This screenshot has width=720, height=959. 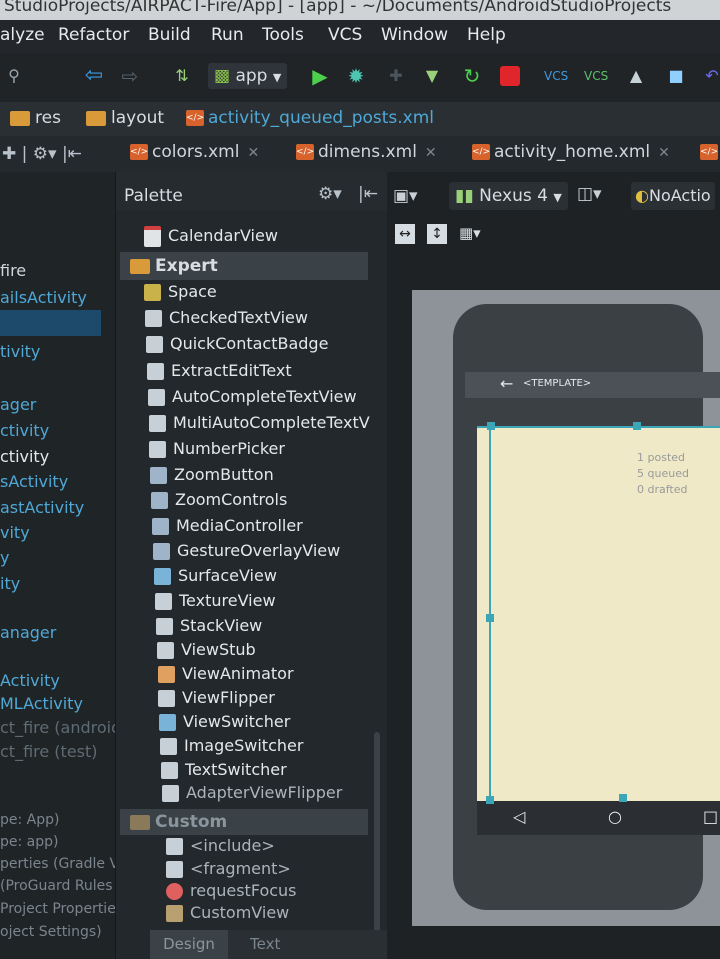 I want to click on device-screen: 1 posted 5 queued 0 drafted, so click(x=598, y=613).